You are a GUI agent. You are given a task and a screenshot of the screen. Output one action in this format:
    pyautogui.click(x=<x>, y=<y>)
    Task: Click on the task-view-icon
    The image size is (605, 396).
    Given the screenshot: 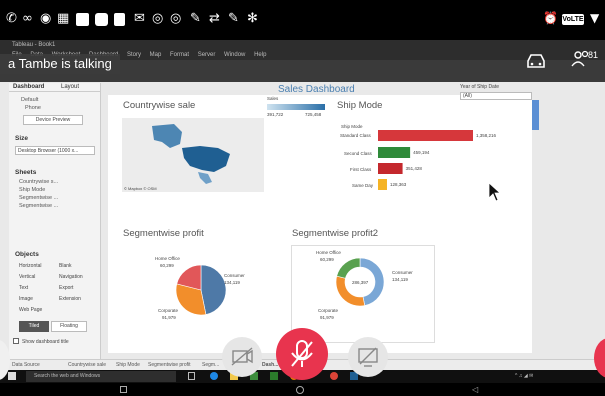 What is the action you would take?
    pyautogui.click(x=191, y=376)
    